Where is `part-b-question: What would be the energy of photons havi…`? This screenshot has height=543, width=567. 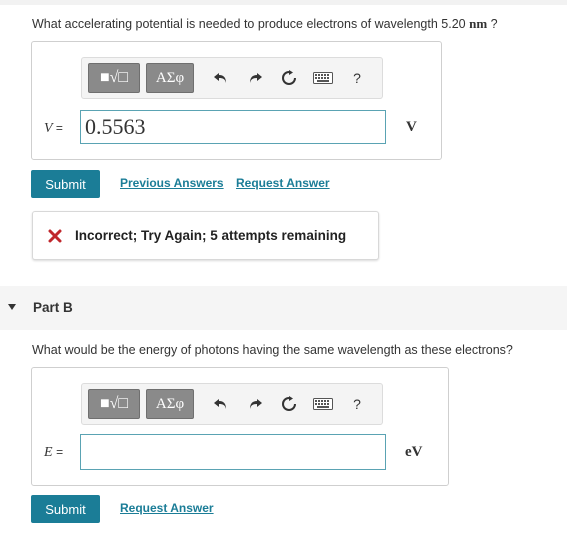
part-b-question: What would be the energy of photons havi… is located at coordinates (272, 350).